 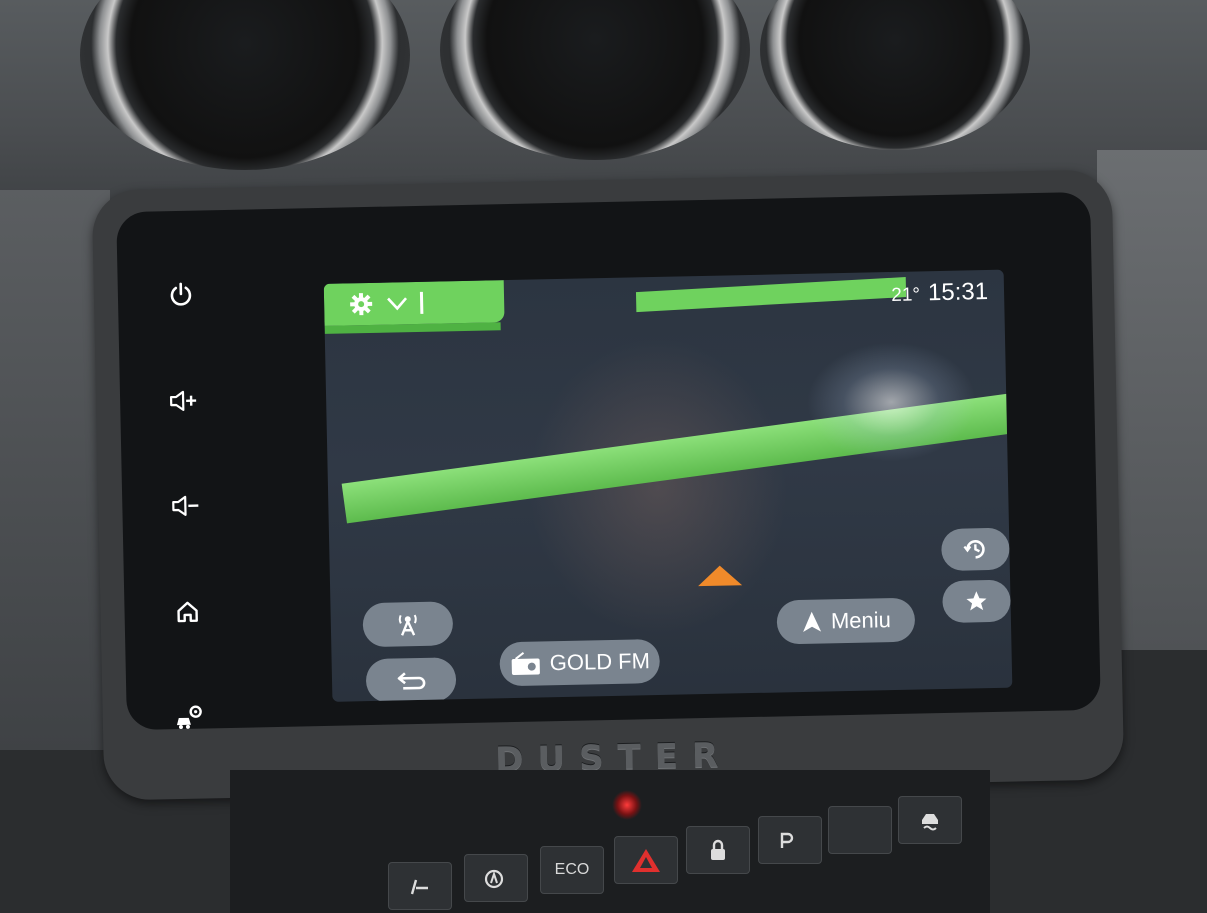 I want to click on volume-up-icon, so click(x=183, y=400).